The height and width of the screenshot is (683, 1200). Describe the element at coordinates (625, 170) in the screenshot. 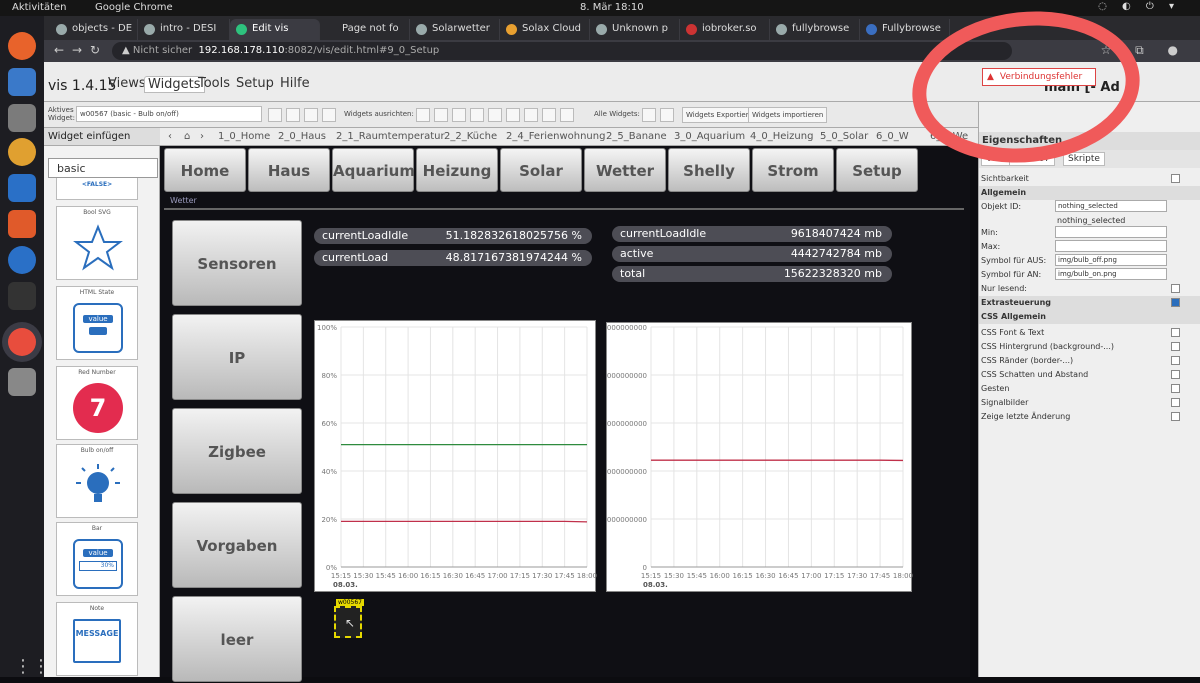

I see `nav-button-wetter: Wetter` at that location.